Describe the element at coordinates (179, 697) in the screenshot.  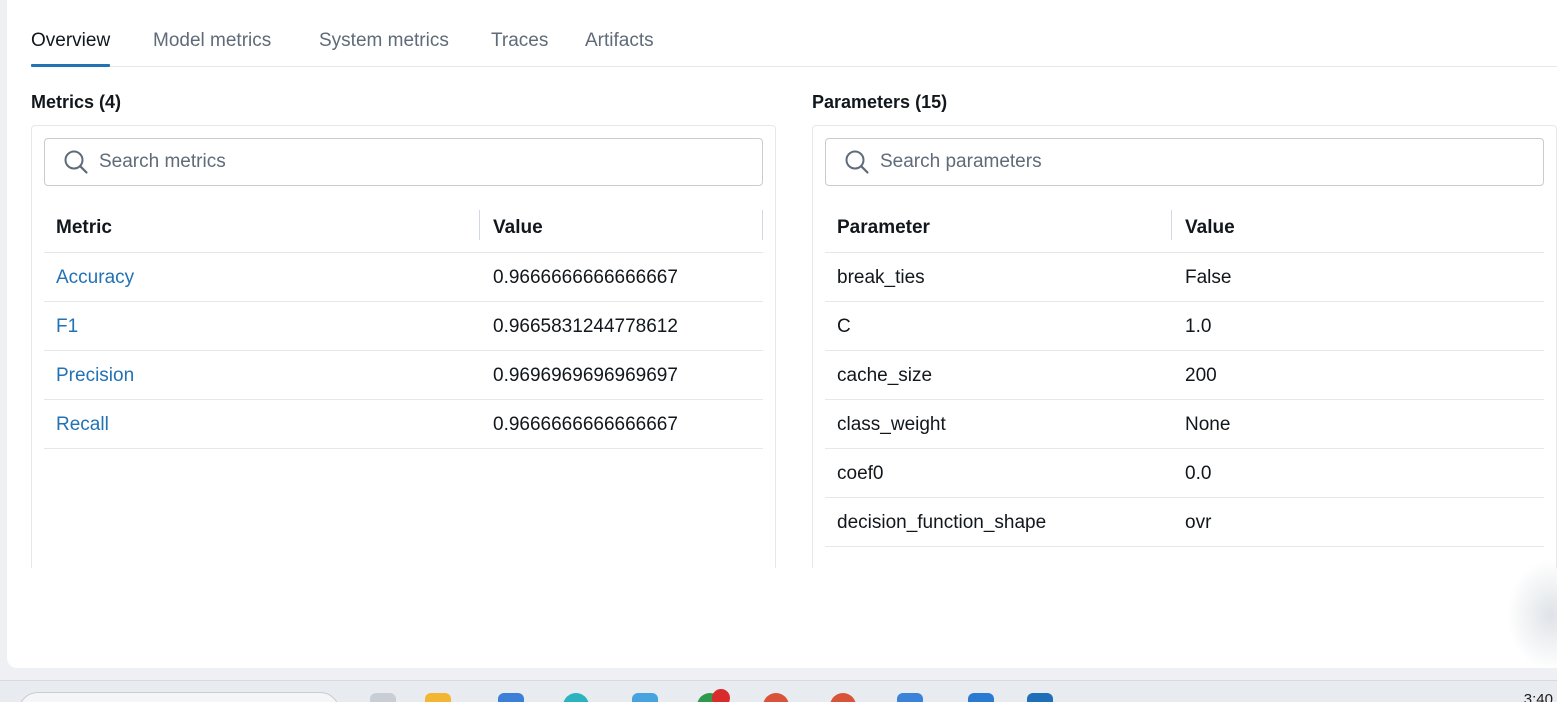
I see `taskbar-search-box` at that location.